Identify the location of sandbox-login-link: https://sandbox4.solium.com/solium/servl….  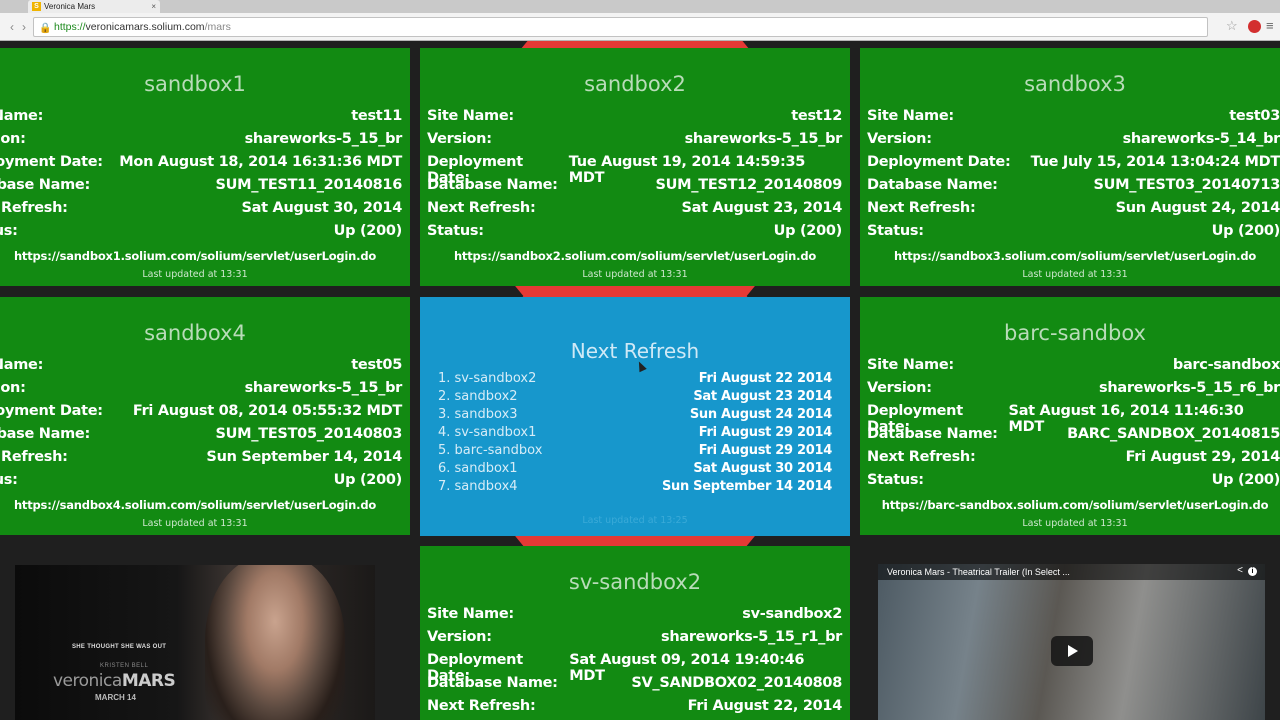
(205, 505).